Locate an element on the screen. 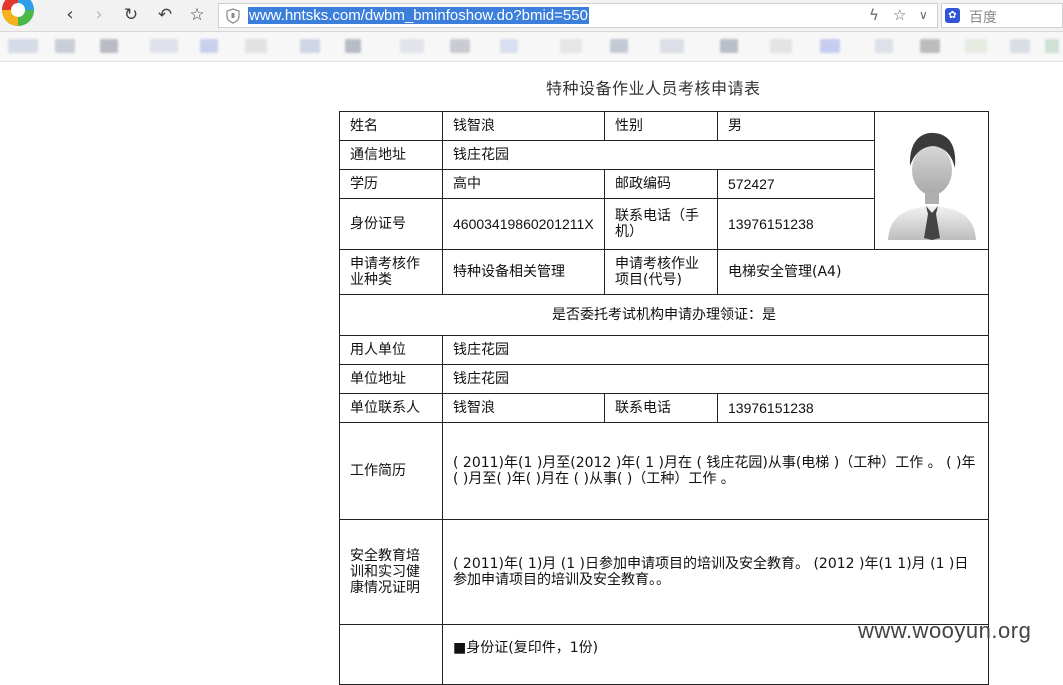 This screenshot has height=685, width=1063. entrust-statement: 是否委托考试机构申请办理领证：是 is located at coordinates (664, 315).